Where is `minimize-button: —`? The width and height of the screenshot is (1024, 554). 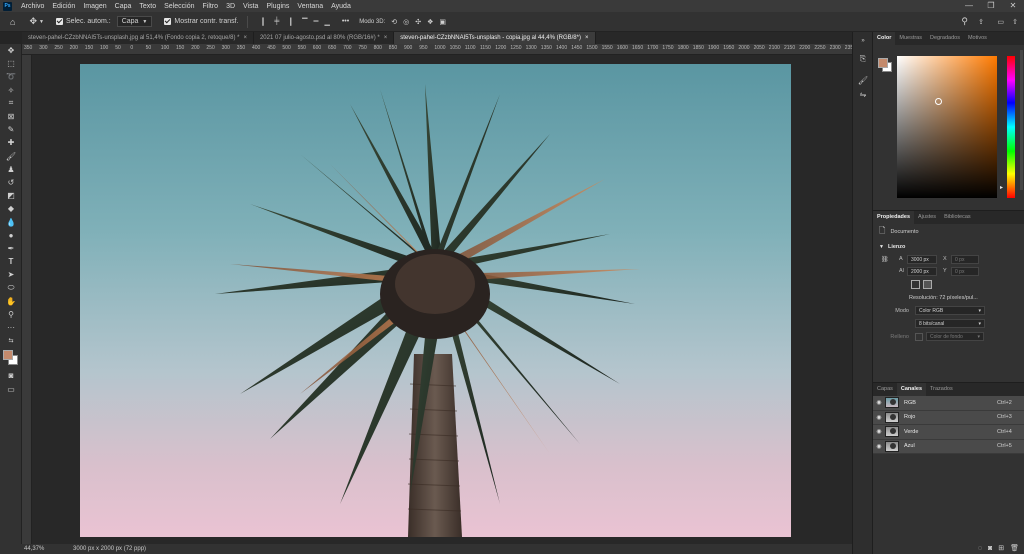
minimize-button: — is located at coordinates (969, 6).